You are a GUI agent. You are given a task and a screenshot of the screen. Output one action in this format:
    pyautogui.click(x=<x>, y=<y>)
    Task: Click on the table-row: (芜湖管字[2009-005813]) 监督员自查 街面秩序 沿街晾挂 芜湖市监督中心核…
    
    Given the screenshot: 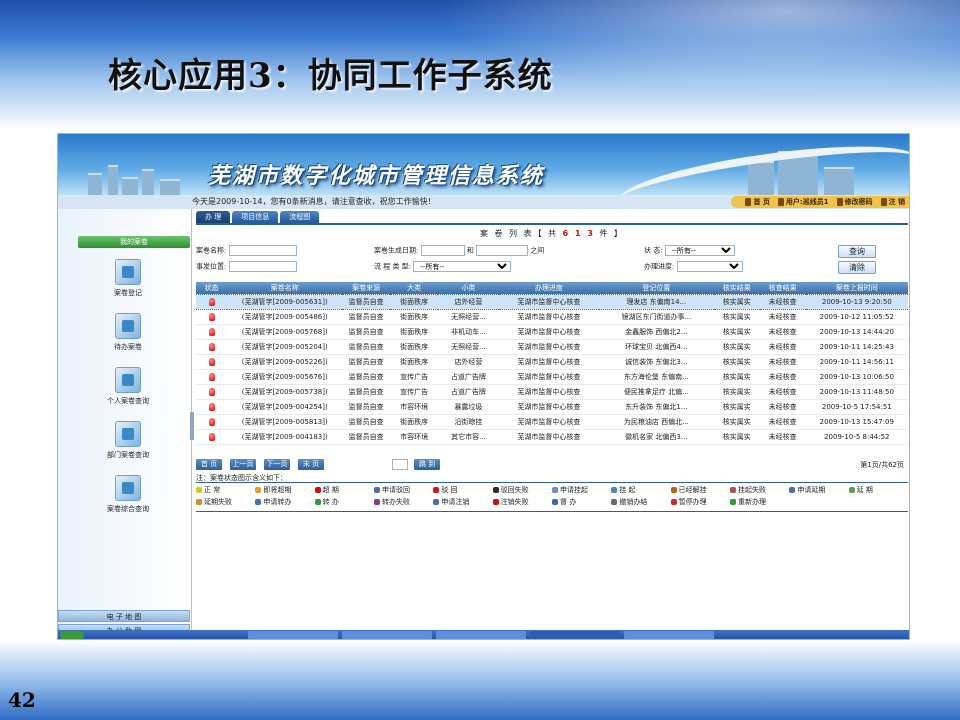 What is the action you would take?
    pyautogui.click(x=552, y=422)
    